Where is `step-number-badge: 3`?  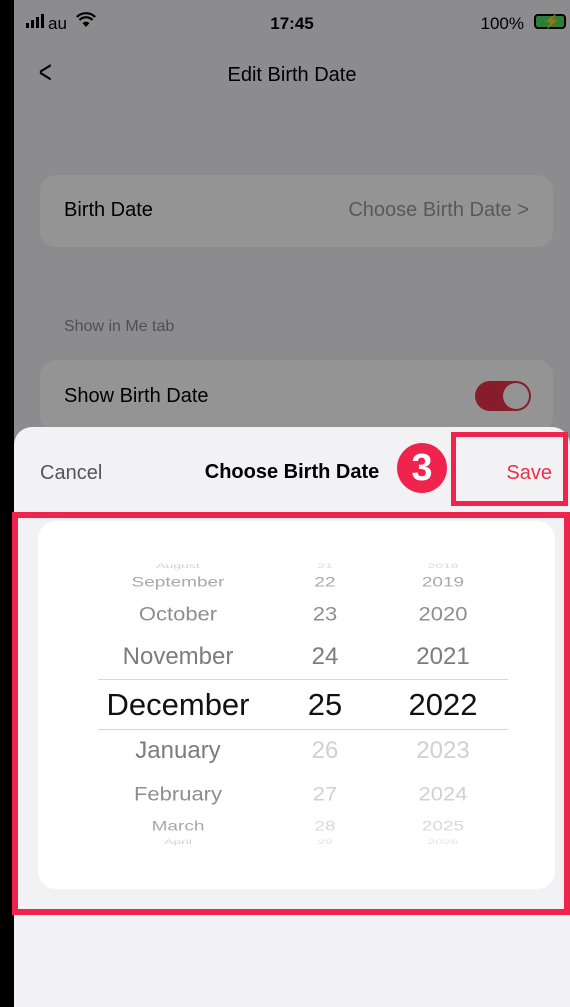 step-number-badge: 3 is located at coordinates (422, 468).